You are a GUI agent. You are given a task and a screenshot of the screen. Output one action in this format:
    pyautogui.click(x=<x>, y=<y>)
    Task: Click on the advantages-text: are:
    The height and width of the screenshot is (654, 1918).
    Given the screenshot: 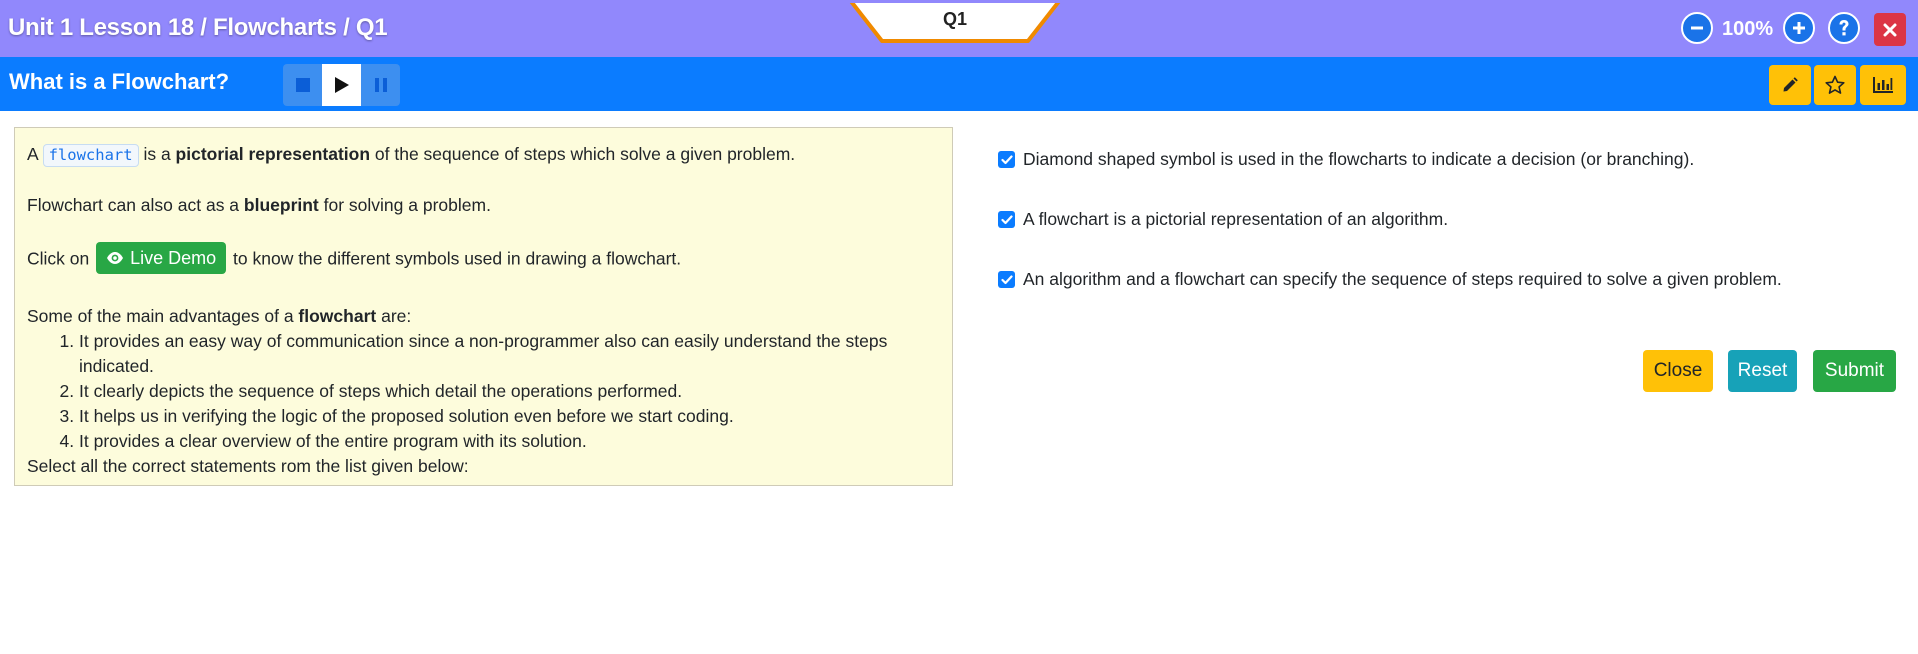 What is the action you would take?
    pyautogui.click(x=394, y=316)
    